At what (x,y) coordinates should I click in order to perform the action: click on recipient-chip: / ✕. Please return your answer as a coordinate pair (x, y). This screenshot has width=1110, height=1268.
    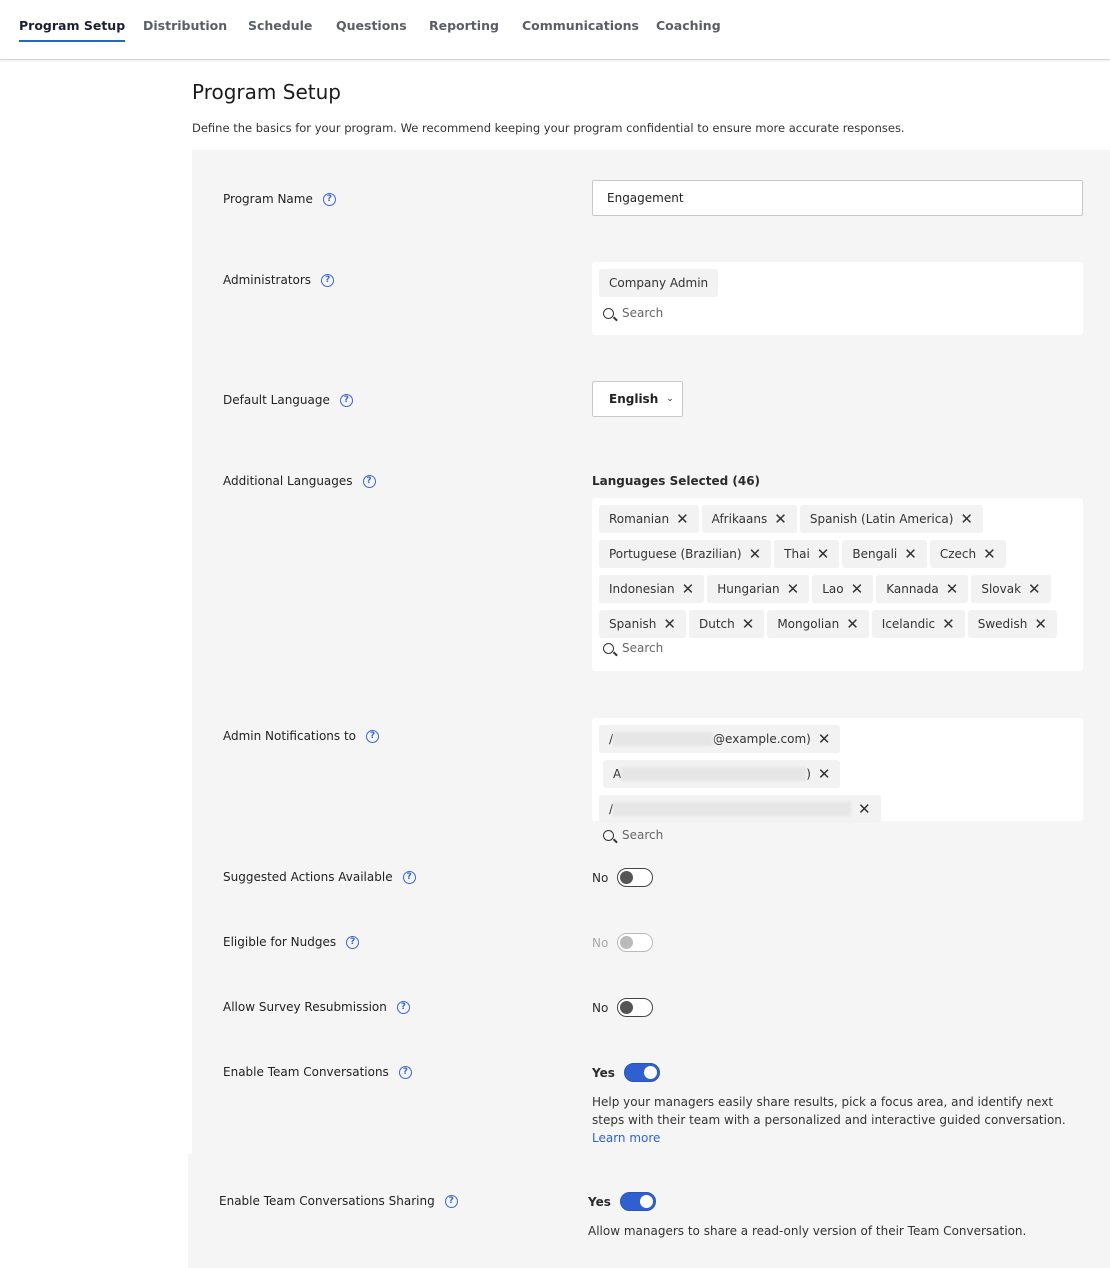
    Looking at the image, I should click on (740, 809).